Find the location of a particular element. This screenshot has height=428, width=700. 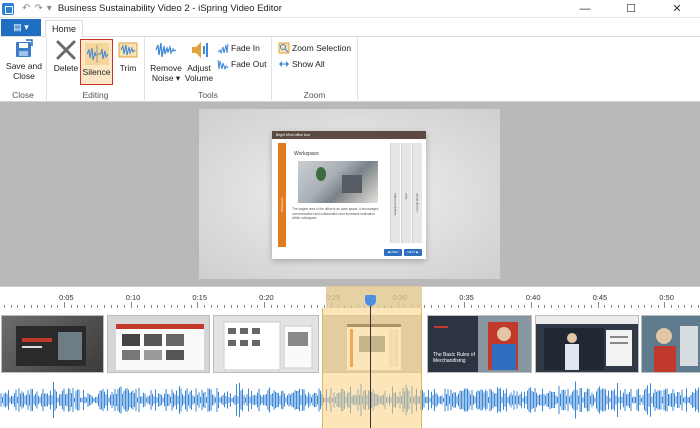

frame-5-graphic is located at coordinates (479, 344).